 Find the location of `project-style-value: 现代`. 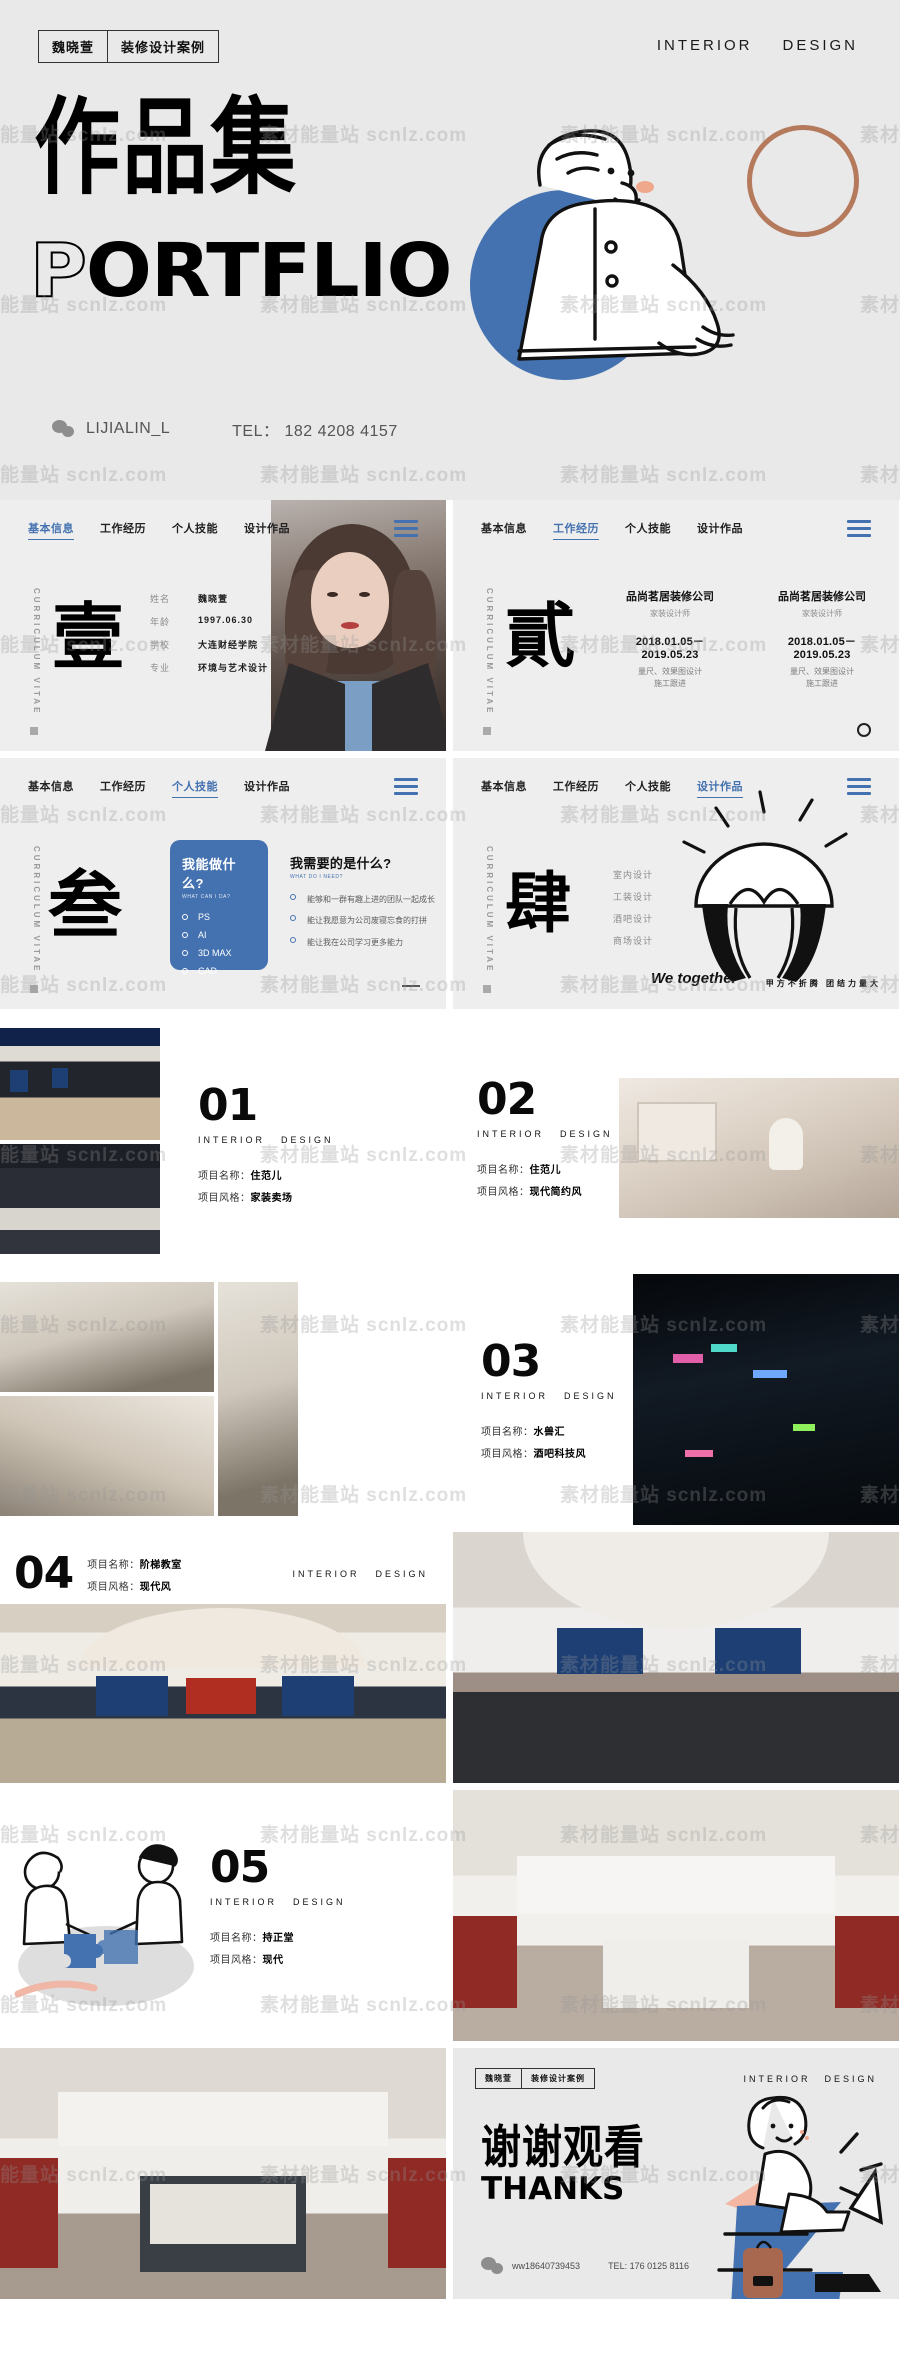

project-style-value: 现代 is located at coordinates (273, 1960).